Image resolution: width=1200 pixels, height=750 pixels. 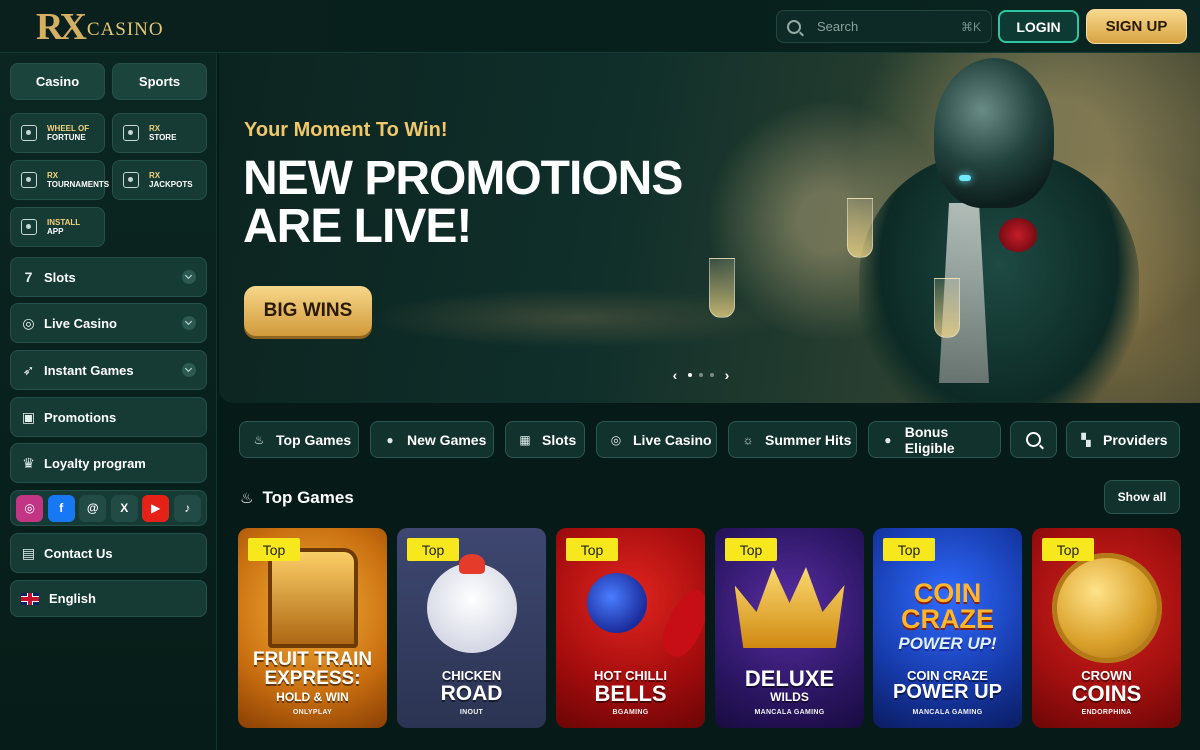 I want to click on tab-casino: Casino, so click(x=57, y=81).